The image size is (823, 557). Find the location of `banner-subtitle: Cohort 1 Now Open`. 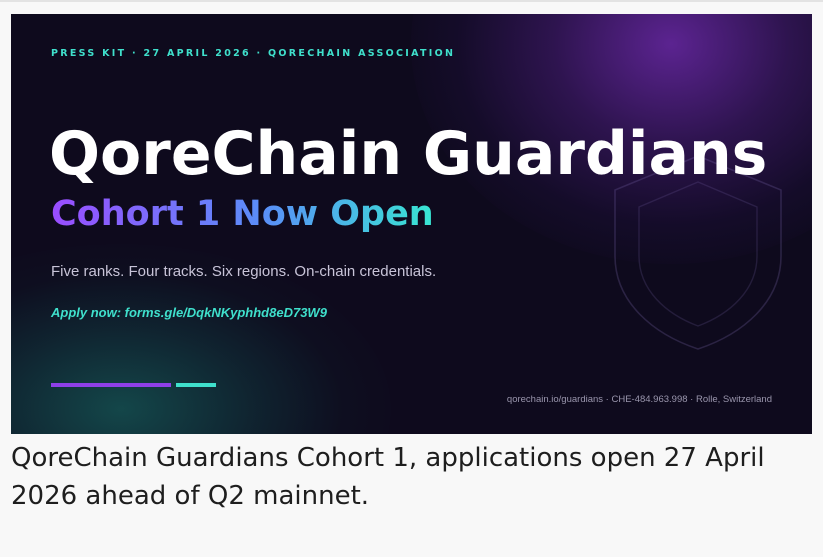

banner-subtitle: Cohort 1 Now Open is located at coordinates (242, 214).